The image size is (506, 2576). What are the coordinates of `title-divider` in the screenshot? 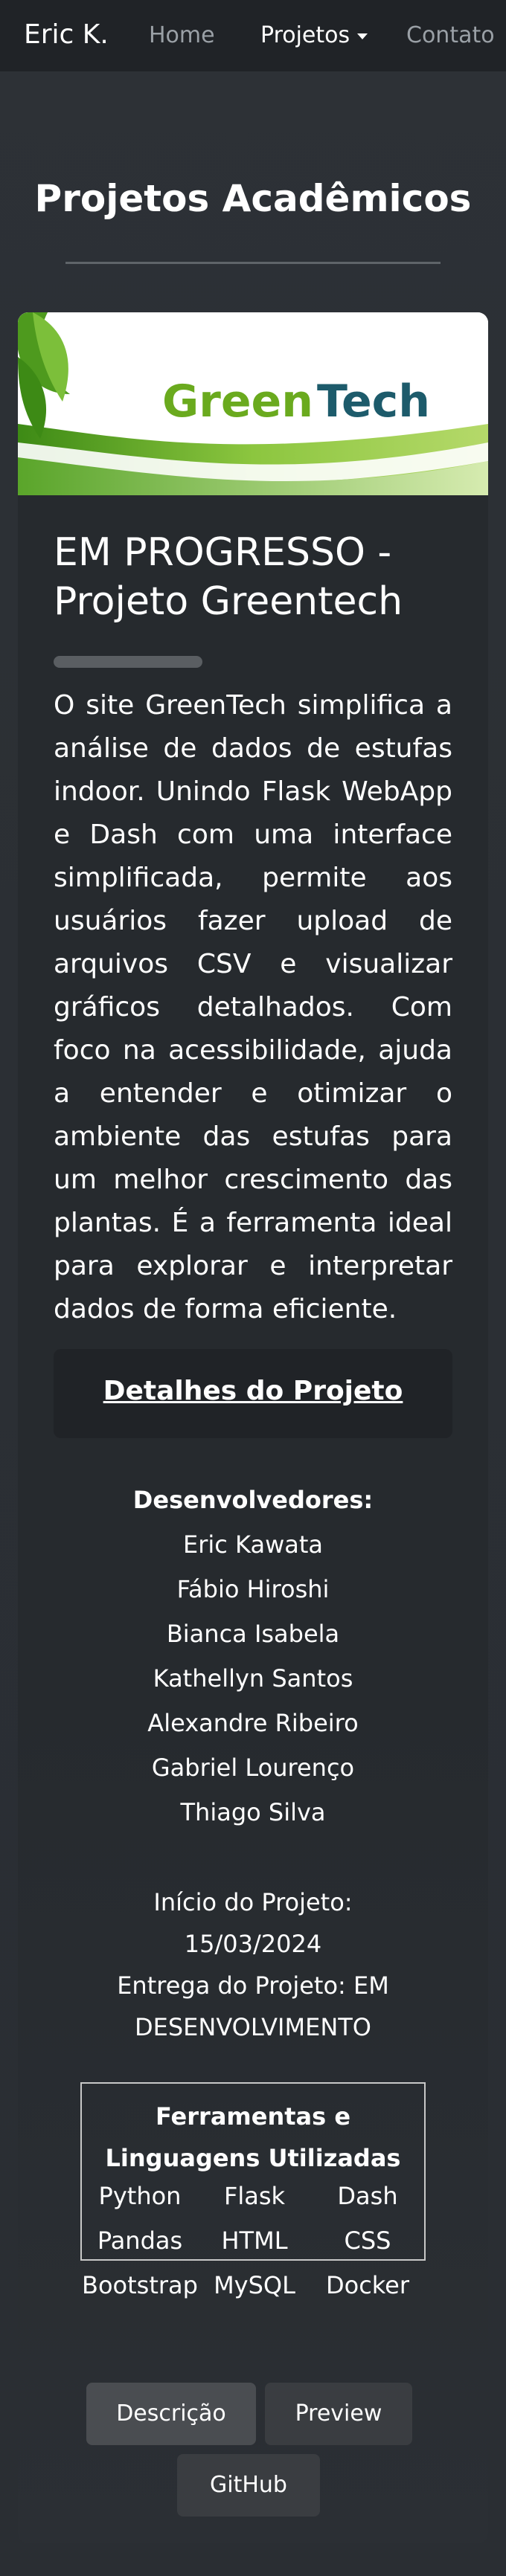 It's located at (253, 263).